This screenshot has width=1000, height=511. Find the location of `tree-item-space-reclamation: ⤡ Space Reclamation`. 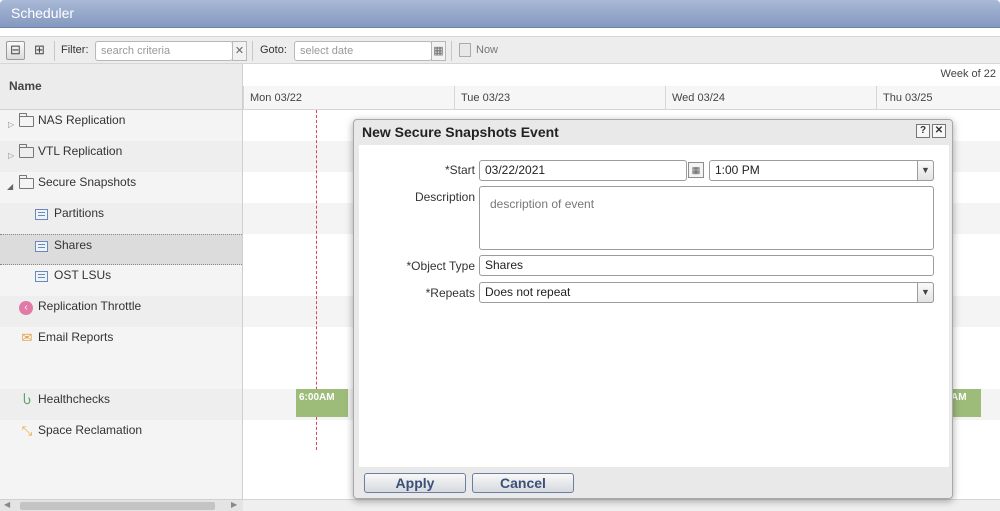

tree-item-space-reclamation: ⤡ Space Reclamation is located at coordinates (121, 435).